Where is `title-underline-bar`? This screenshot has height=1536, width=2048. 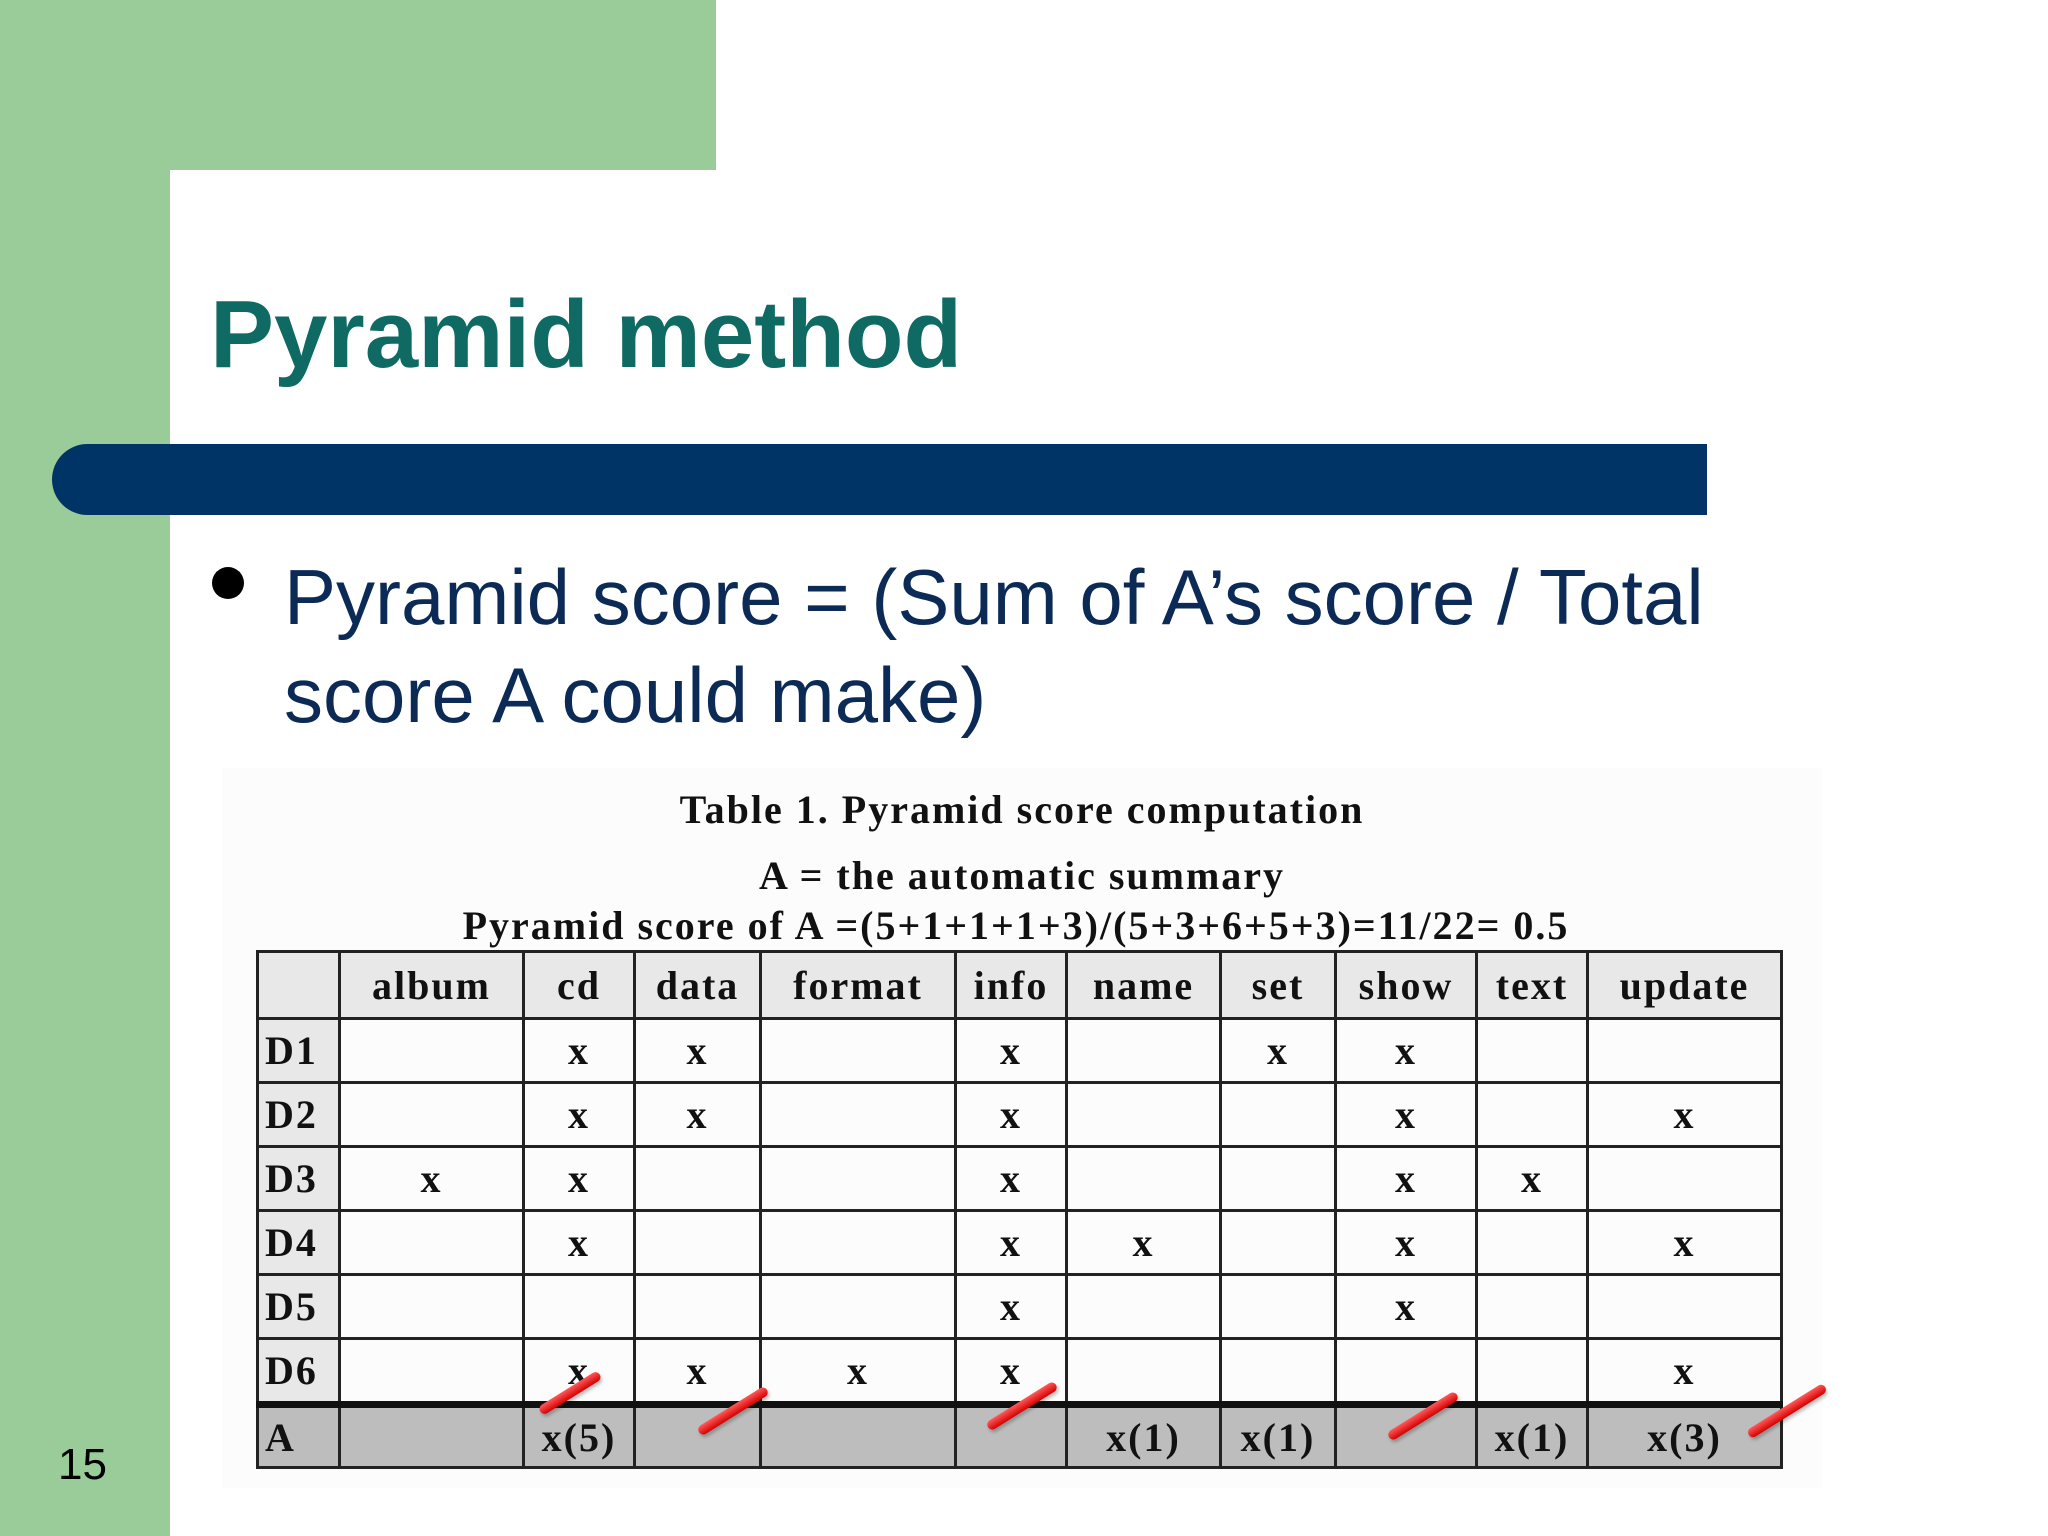
title-underline-bar is located at coordinates (879, 479).